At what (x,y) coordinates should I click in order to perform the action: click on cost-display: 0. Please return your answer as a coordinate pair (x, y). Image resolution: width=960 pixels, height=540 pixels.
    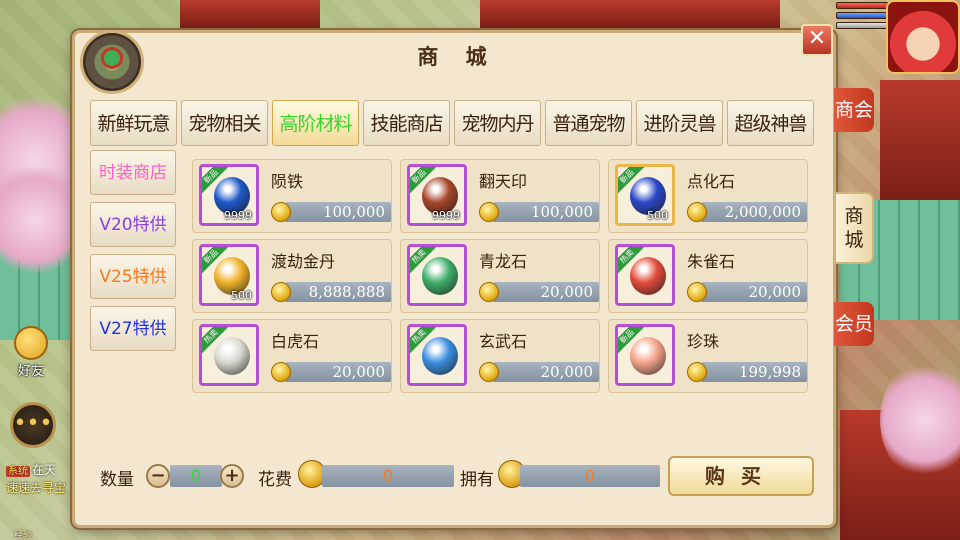
    Looking at the image, I should click on (388, 476).